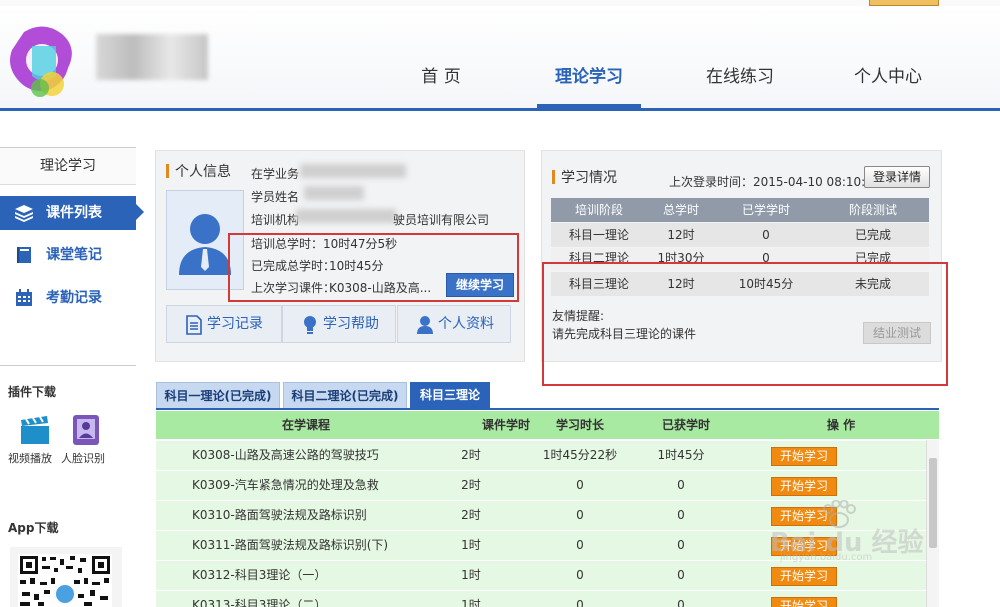 The height and width of the screenshot is (607, 1000). I want to click on scrollbar-thumb, so click(933, 503).